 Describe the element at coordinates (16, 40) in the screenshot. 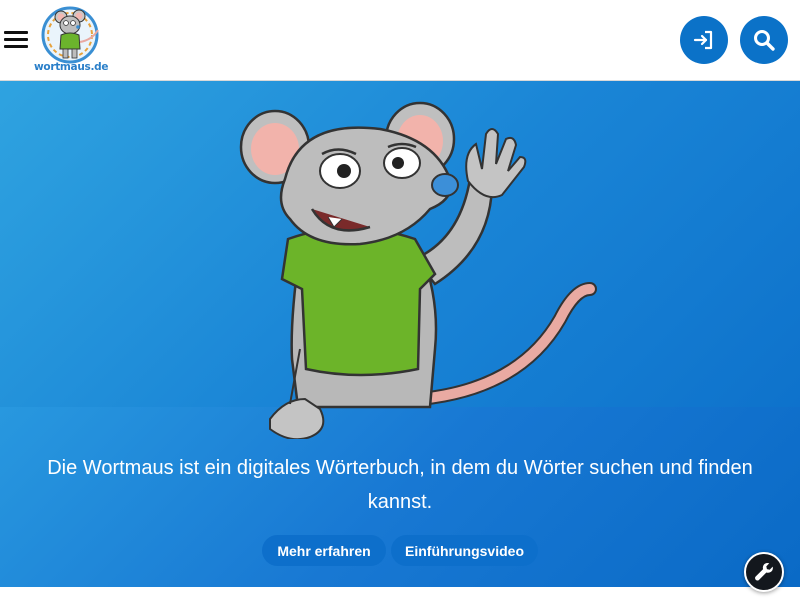

I see `hamburger-menu-icon` at that location.